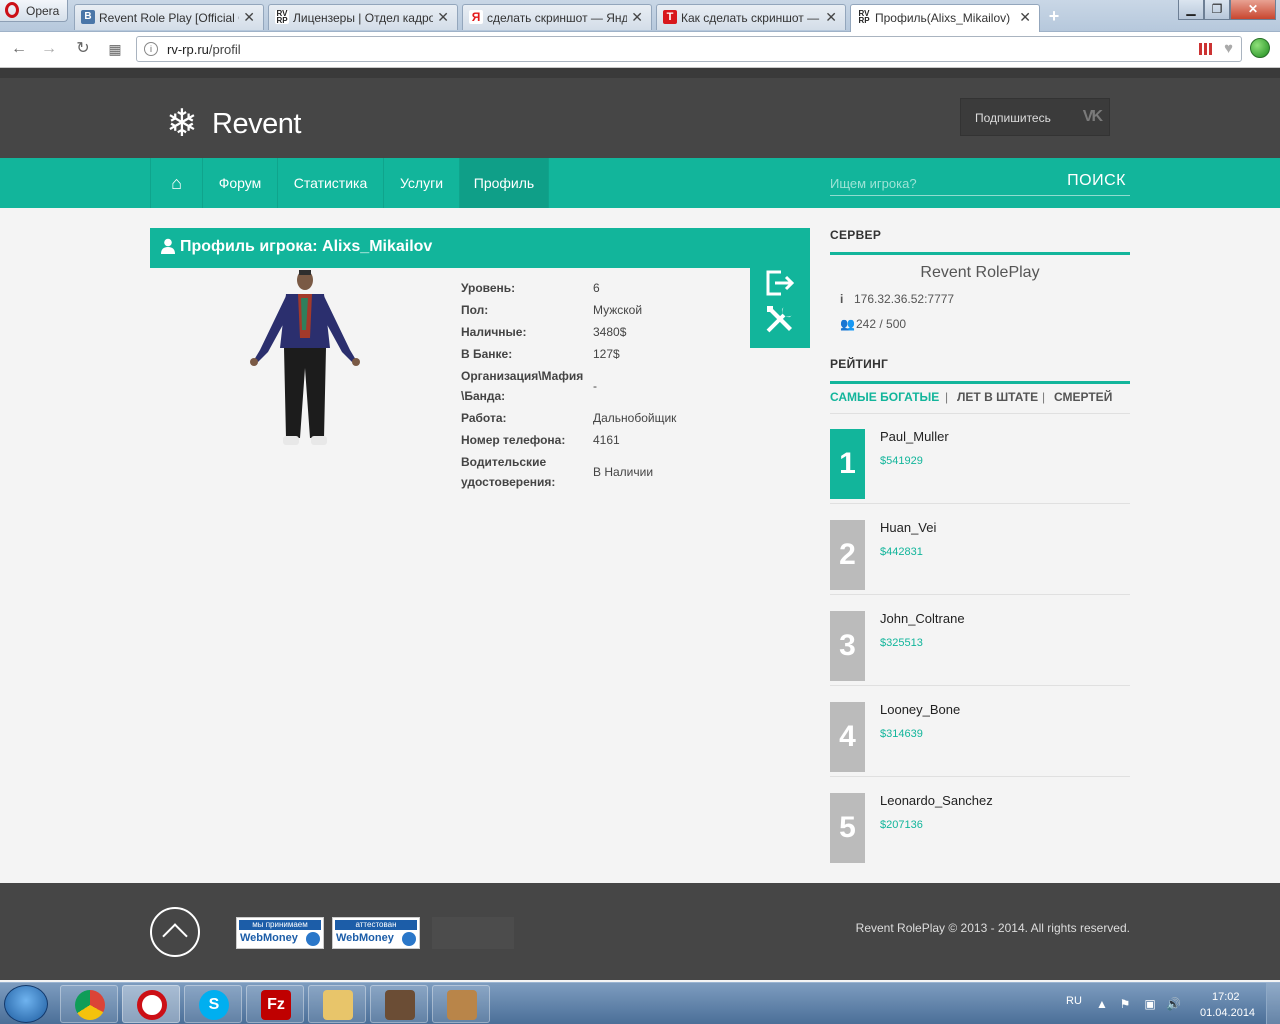  What do you see at coordinates (1096, 181) in the screenshot?
I see `search-button: ПОИСК` at bounding box center [1096, 181].